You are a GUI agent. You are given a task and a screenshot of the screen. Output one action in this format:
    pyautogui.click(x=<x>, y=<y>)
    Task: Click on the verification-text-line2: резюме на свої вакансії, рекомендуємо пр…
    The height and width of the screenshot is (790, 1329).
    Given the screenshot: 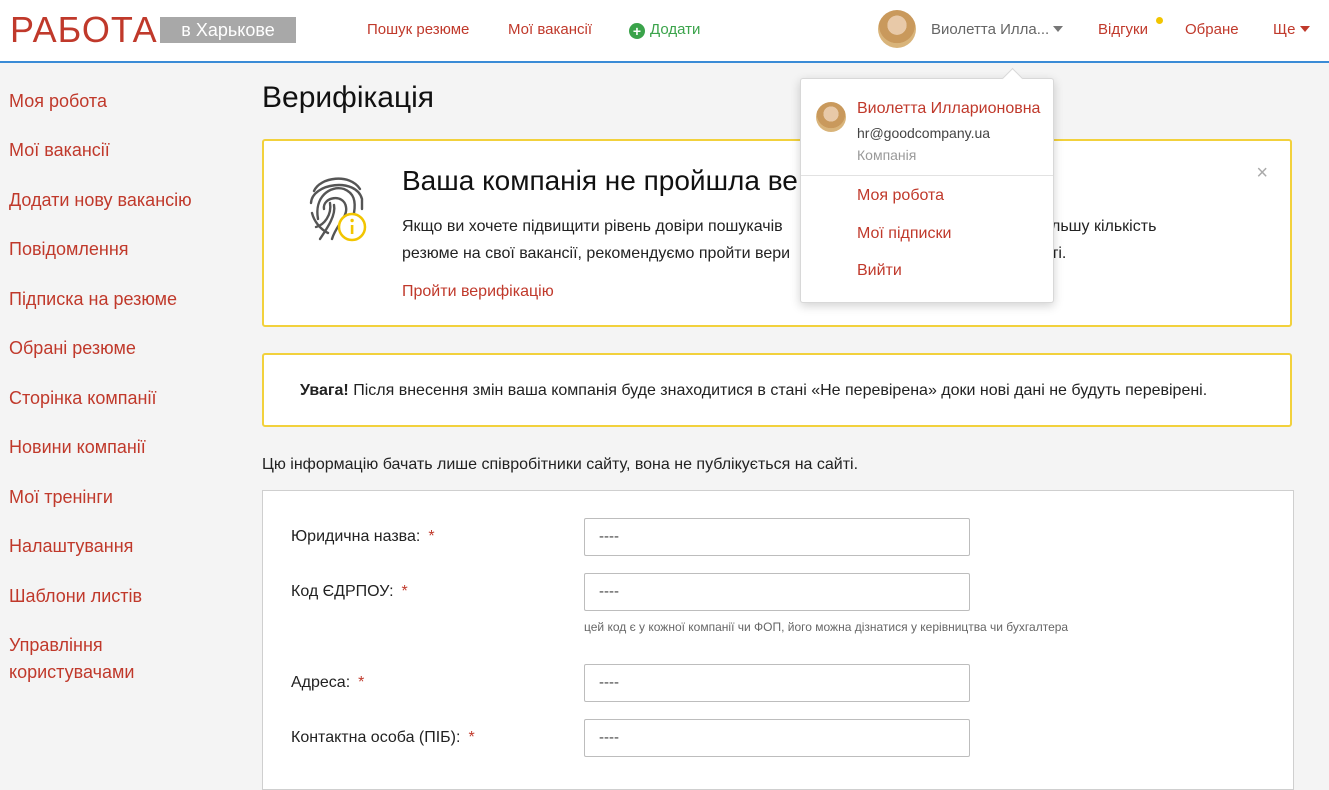 What is the action you would take?
    pyautogui.click(x=596, y=253)
    